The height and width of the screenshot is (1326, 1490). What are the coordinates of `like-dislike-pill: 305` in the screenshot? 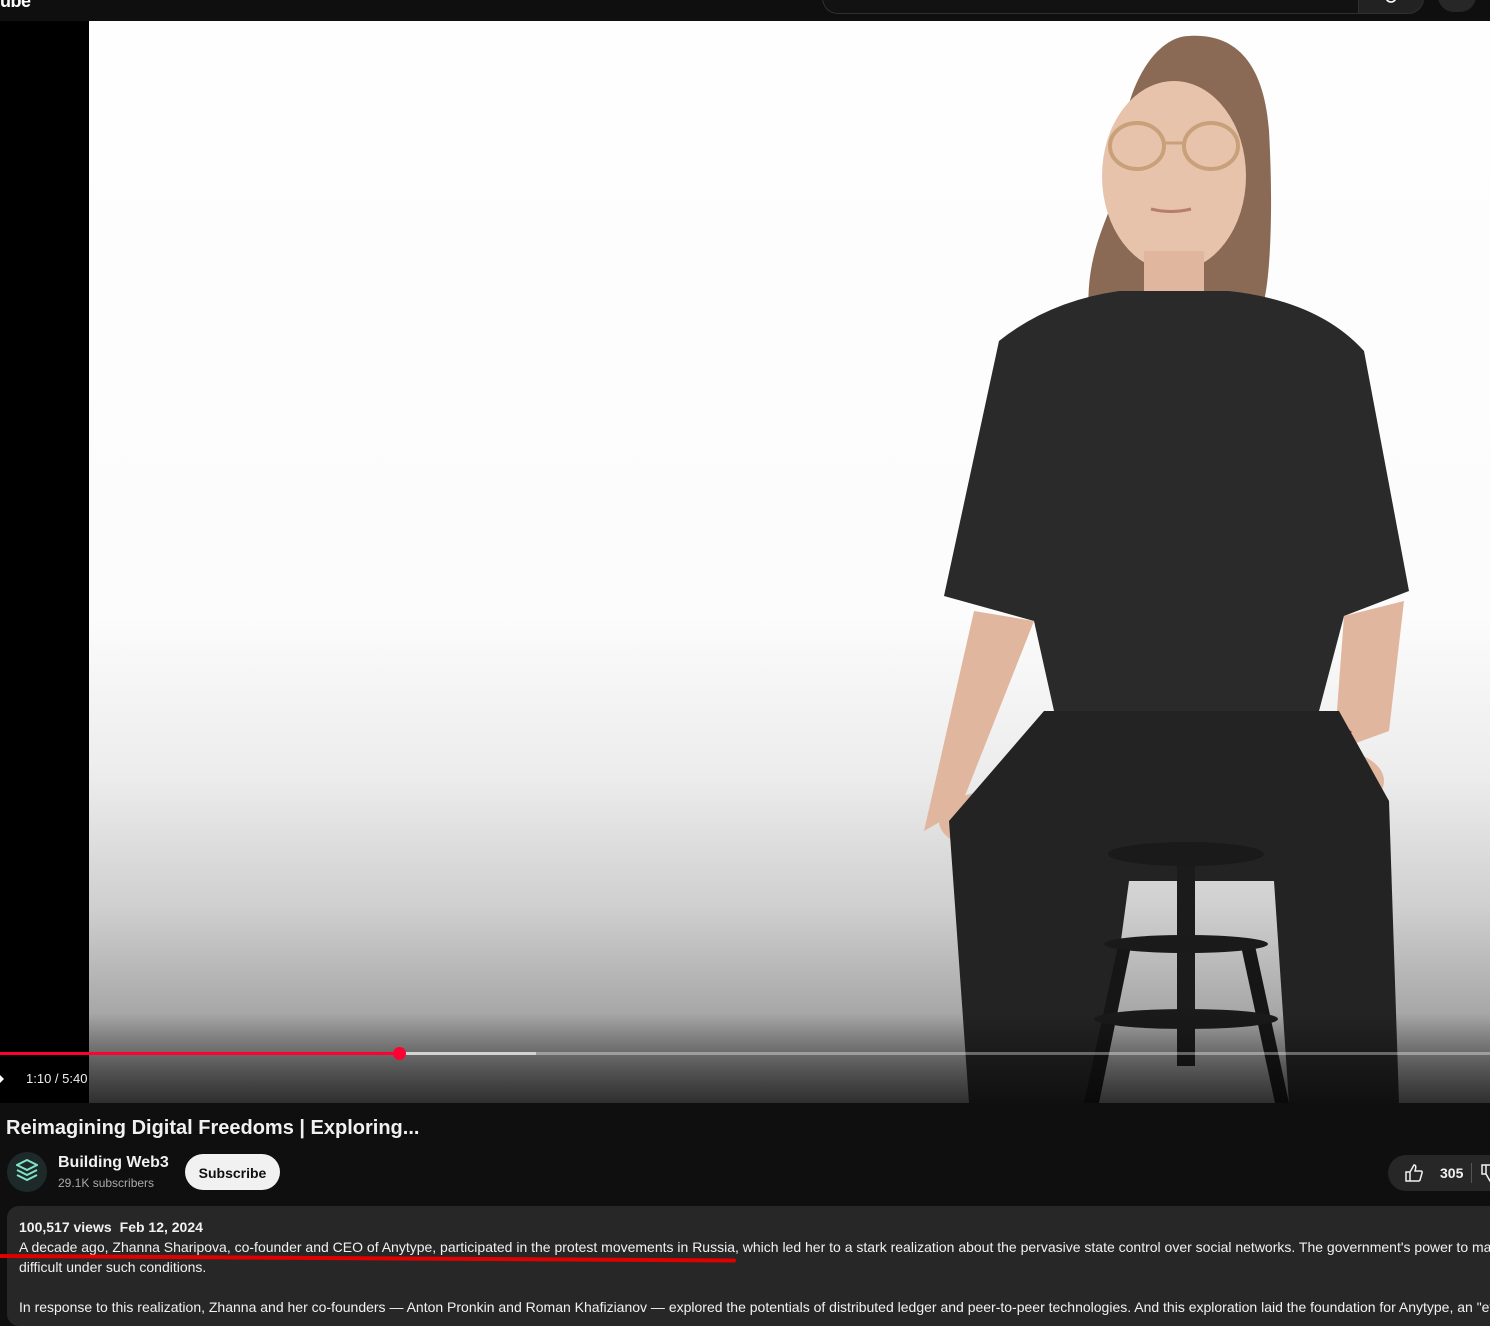 It's located at (1439, 1173).